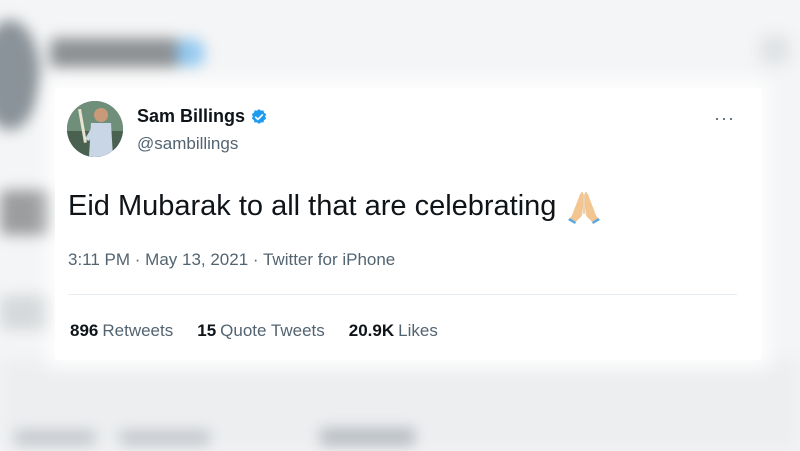 The image size is (800, 451). Describe the element at coordinates (312, 205) in the screenshot. I see `tweet-text: Eid Mubarak to all that are celebrating` at that location.